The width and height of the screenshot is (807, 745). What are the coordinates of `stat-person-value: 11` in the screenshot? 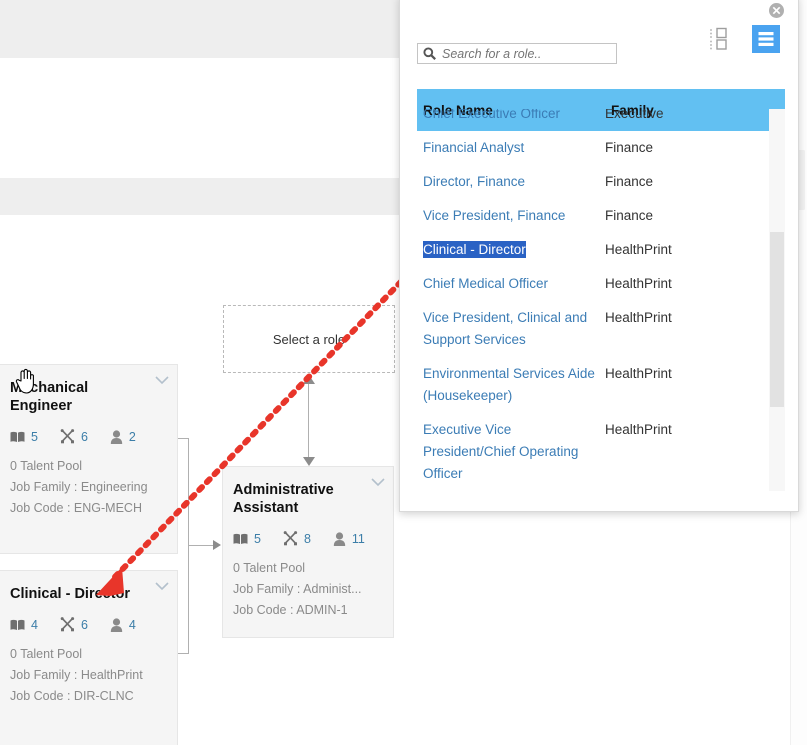 It's located at (358, 538).